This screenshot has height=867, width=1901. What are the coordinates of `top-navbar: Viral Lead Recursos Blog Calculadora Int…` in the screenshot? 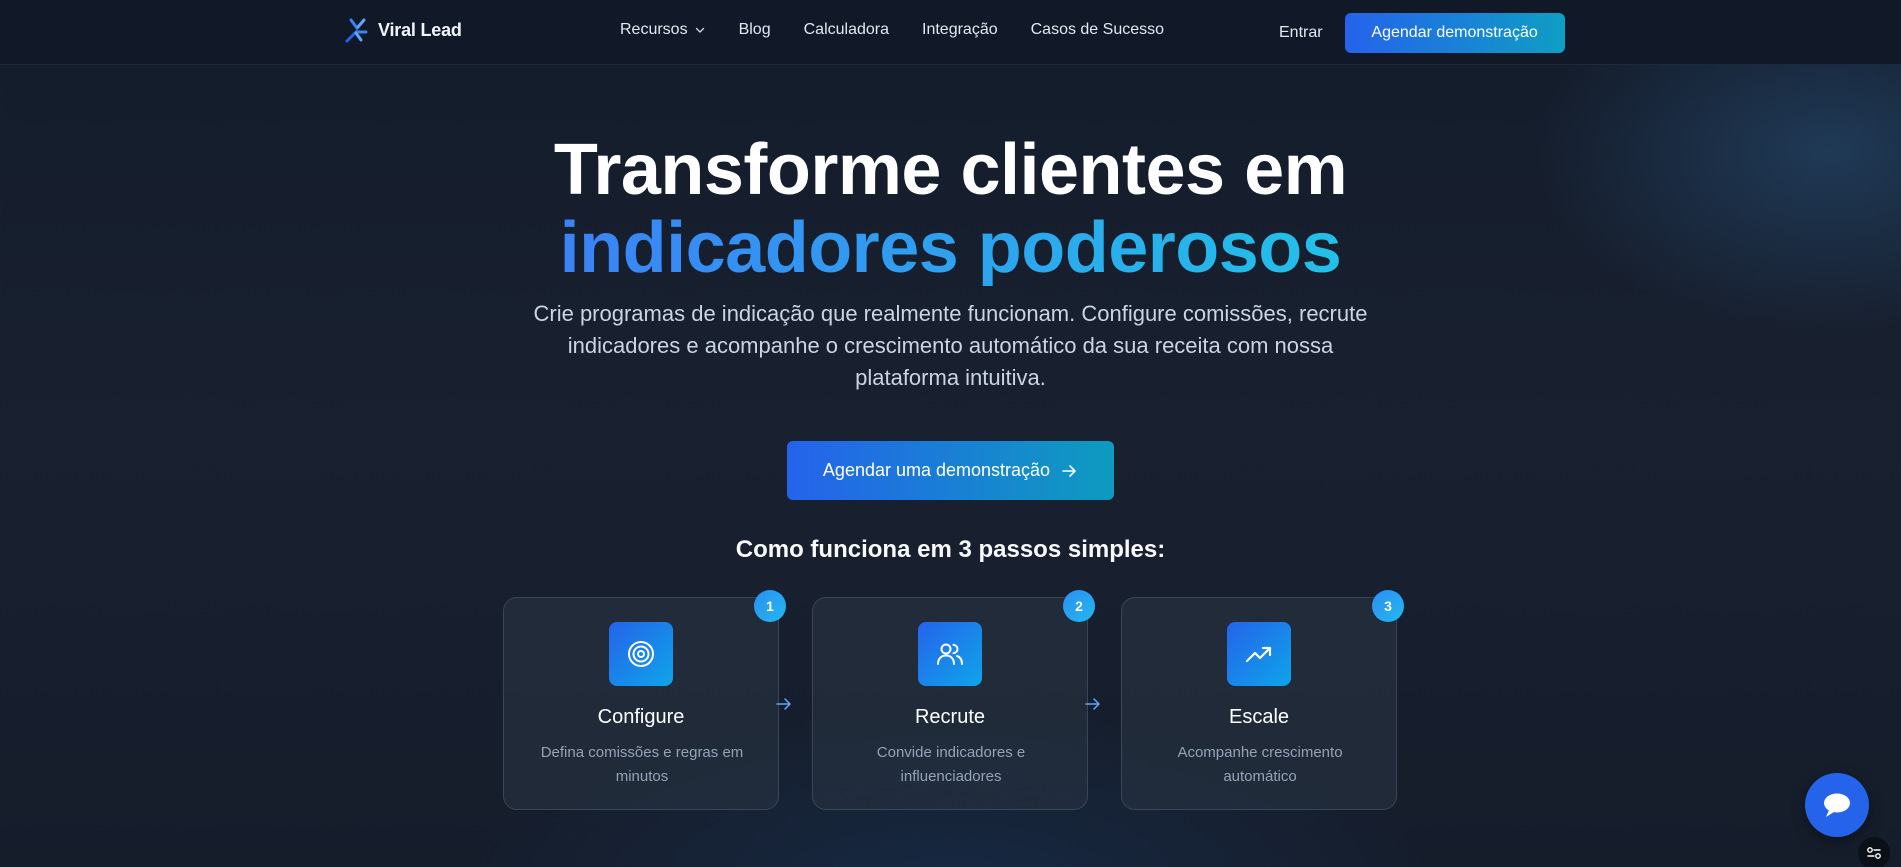 It's located at (950, 32).